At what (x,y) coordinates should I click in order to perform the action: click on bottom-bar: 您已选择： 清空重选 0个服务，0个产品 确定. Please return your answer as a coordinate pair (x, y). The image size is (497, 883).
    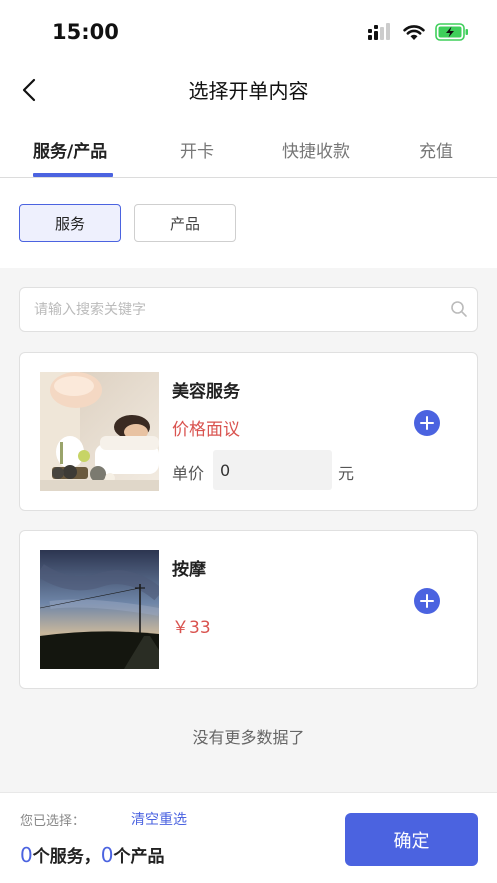
    Looking at the image, I should click on (248, 837).